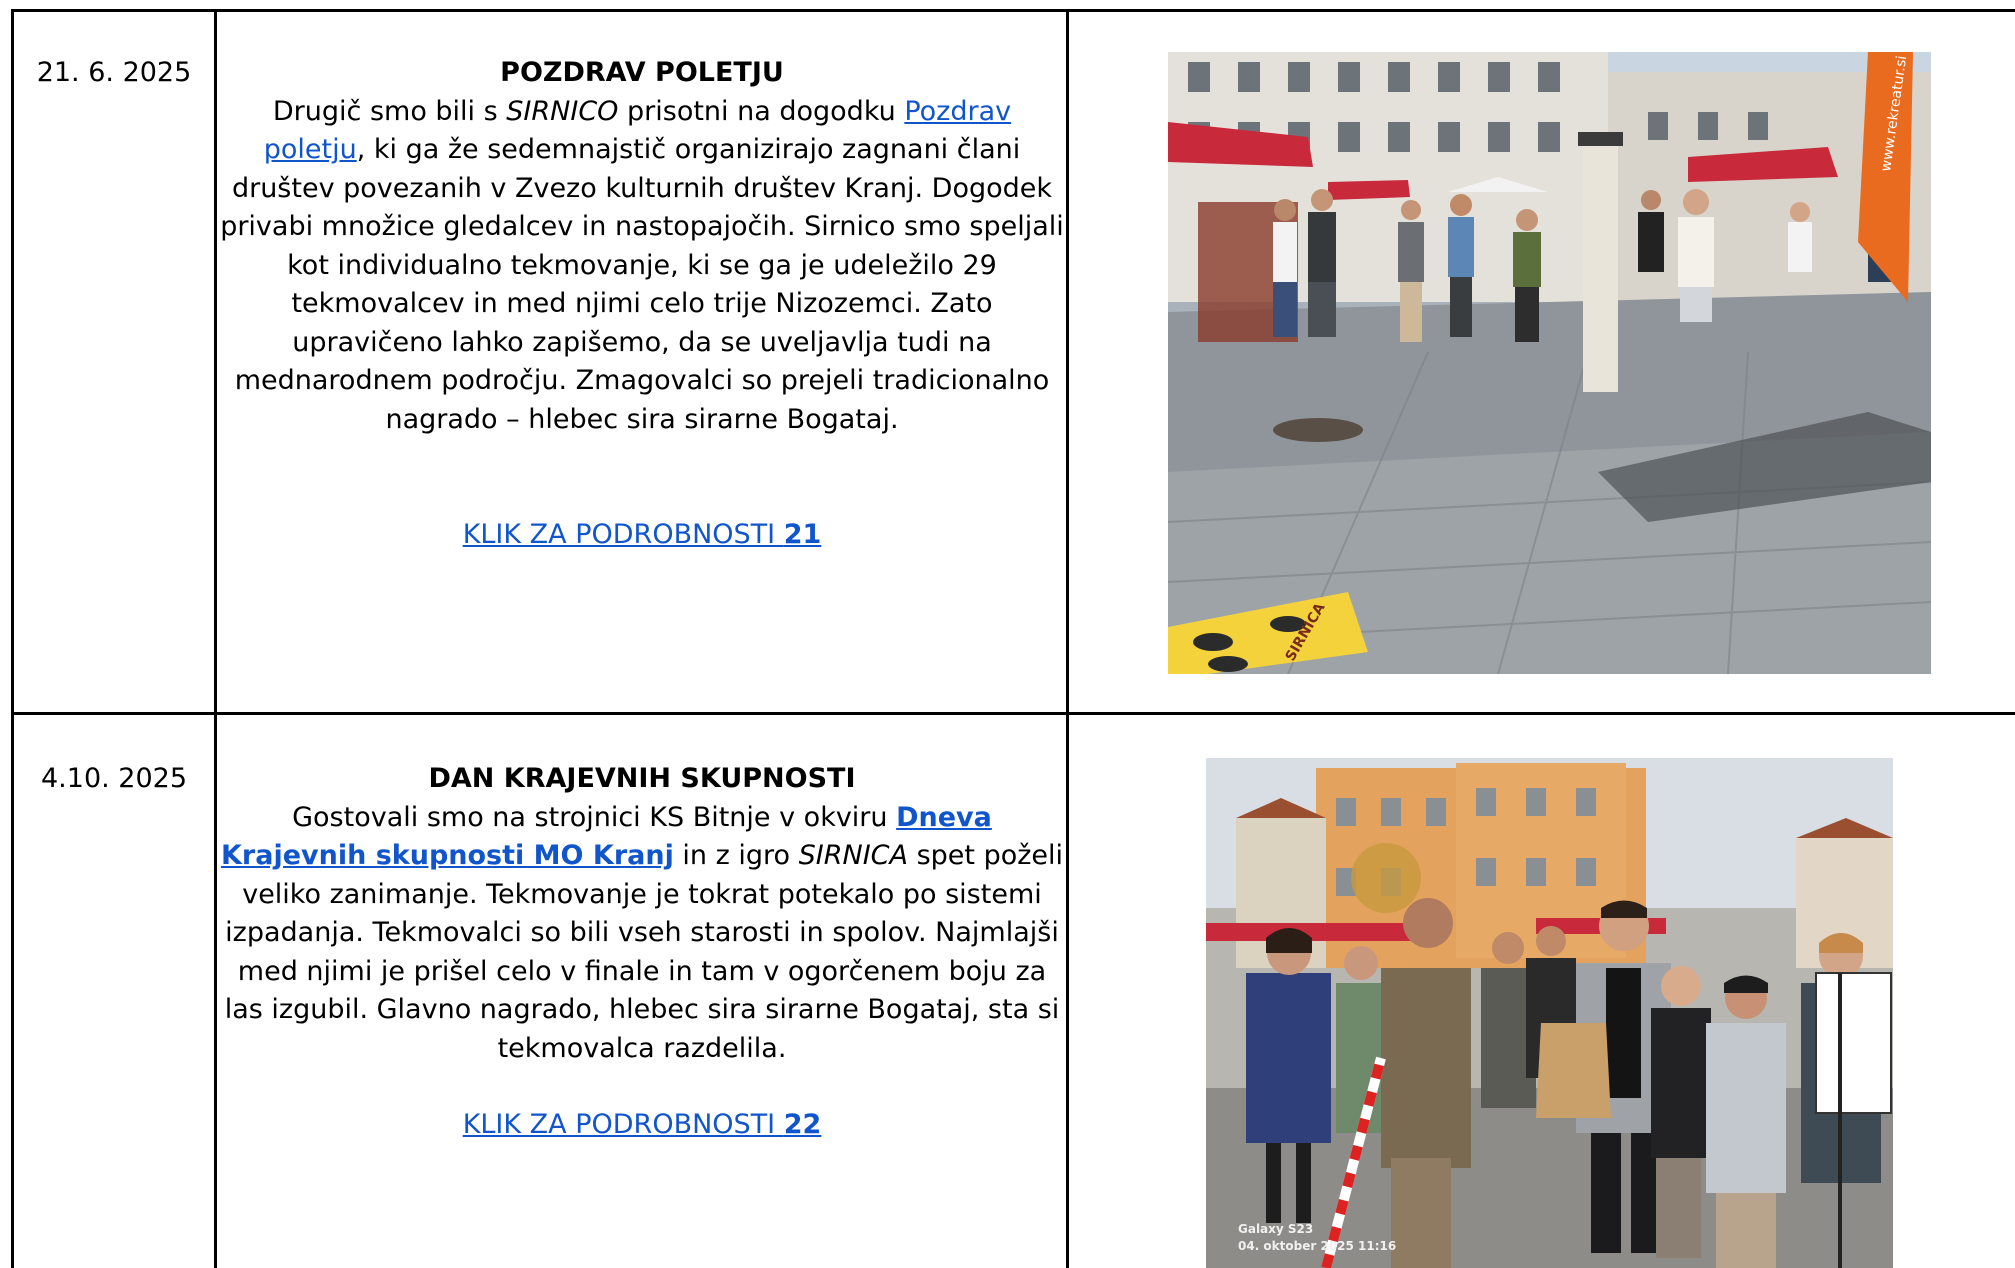 The height and width of the screenshot is (1268, 2015). What do you see at coordinates (803, 1124) in the screenshot?
I see `details-link-number: 22` at bounding box center [803, 1124].